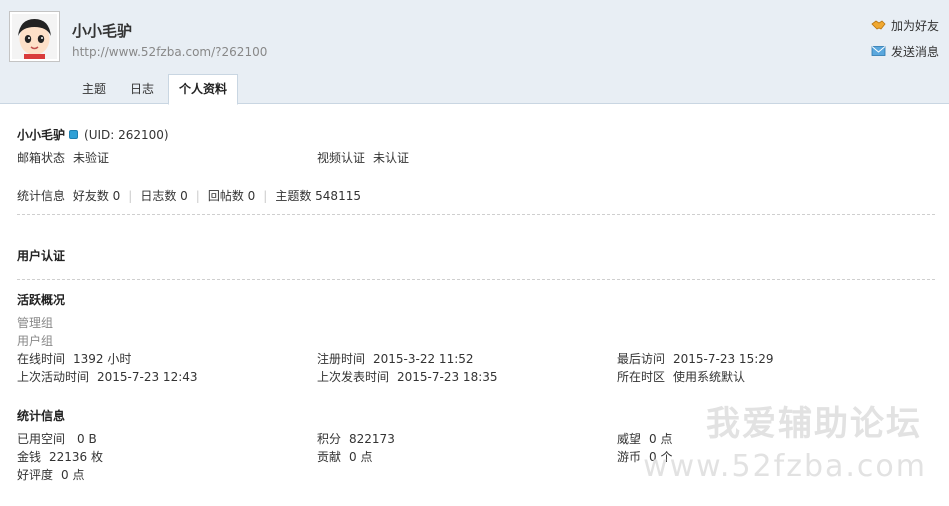 The image size is (949, 506). Describe the element at coordinates (476, 158) in the screenshot. I see `verification-row: 邮箱状态 未验证 视频认证 未认证` at that location.